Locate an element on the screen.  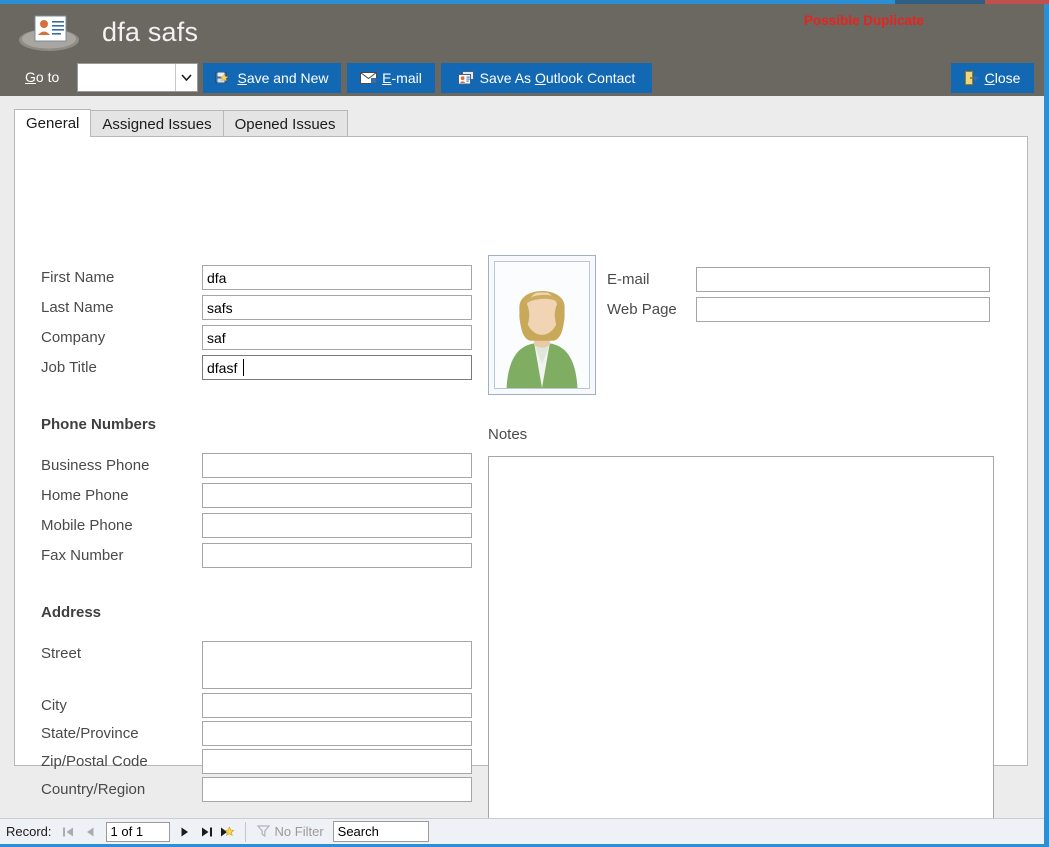
record-label: Record: is located at coordinates (29, 831).